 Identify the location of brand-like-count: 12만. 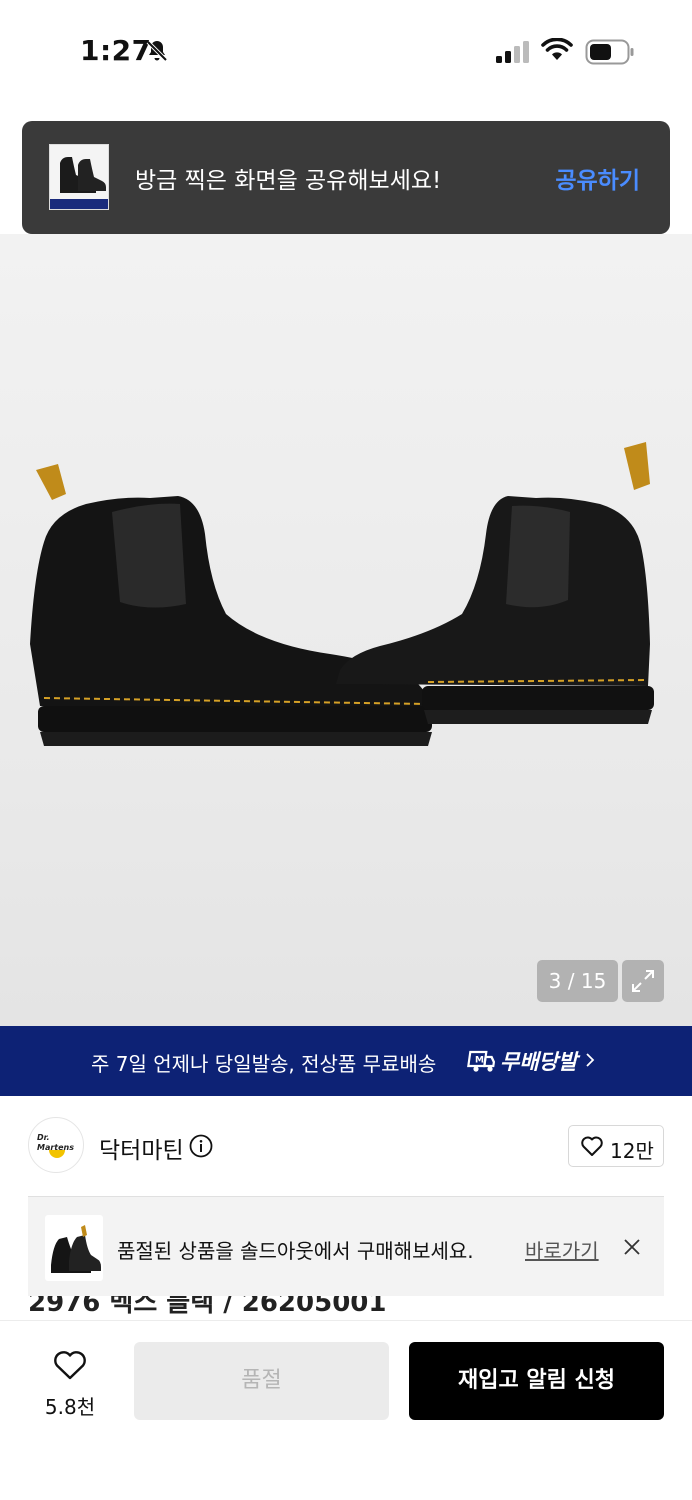
(632, 1151).